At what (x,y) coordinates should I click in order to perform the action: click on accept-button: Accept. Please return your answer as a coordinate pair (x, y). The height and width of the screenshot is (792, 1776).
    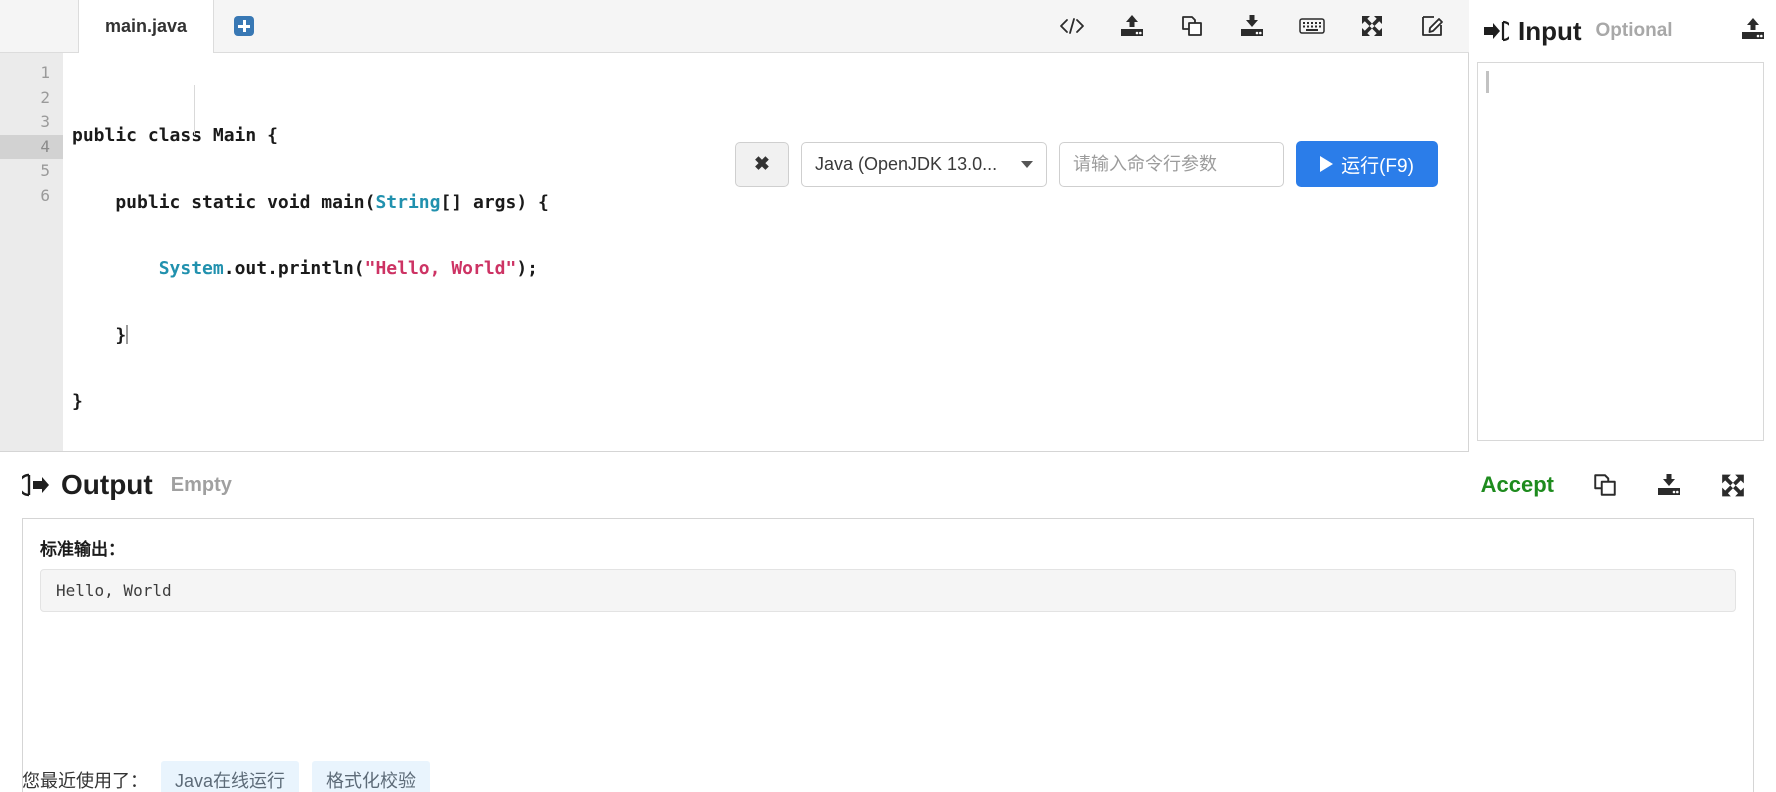
    Looking at the image, I should click on (1517, 485).